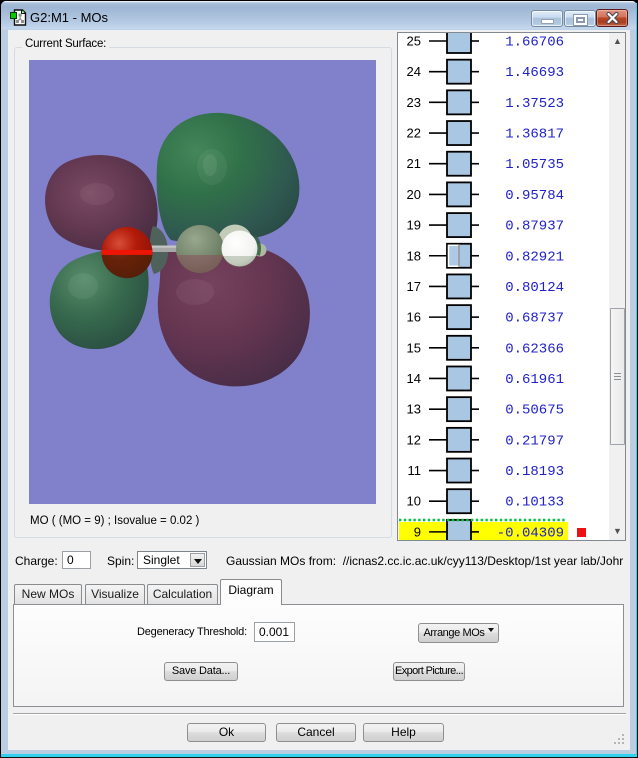  What do you see at coordinates (414, 347) in the screenshot?
I see `svg-text: 15` at bounding box center [414, 347].